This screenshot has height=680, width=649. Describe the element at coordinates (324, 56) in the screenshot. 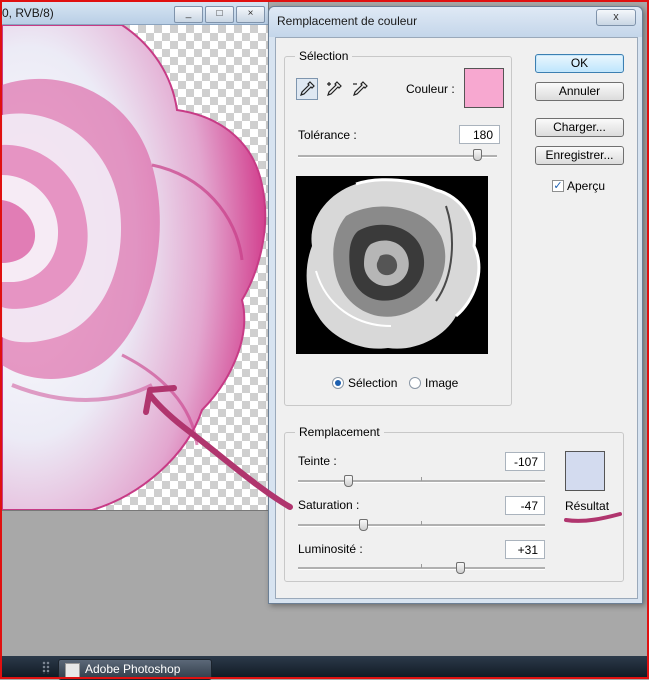

I see `selection-group-label: Sélection` at that location.